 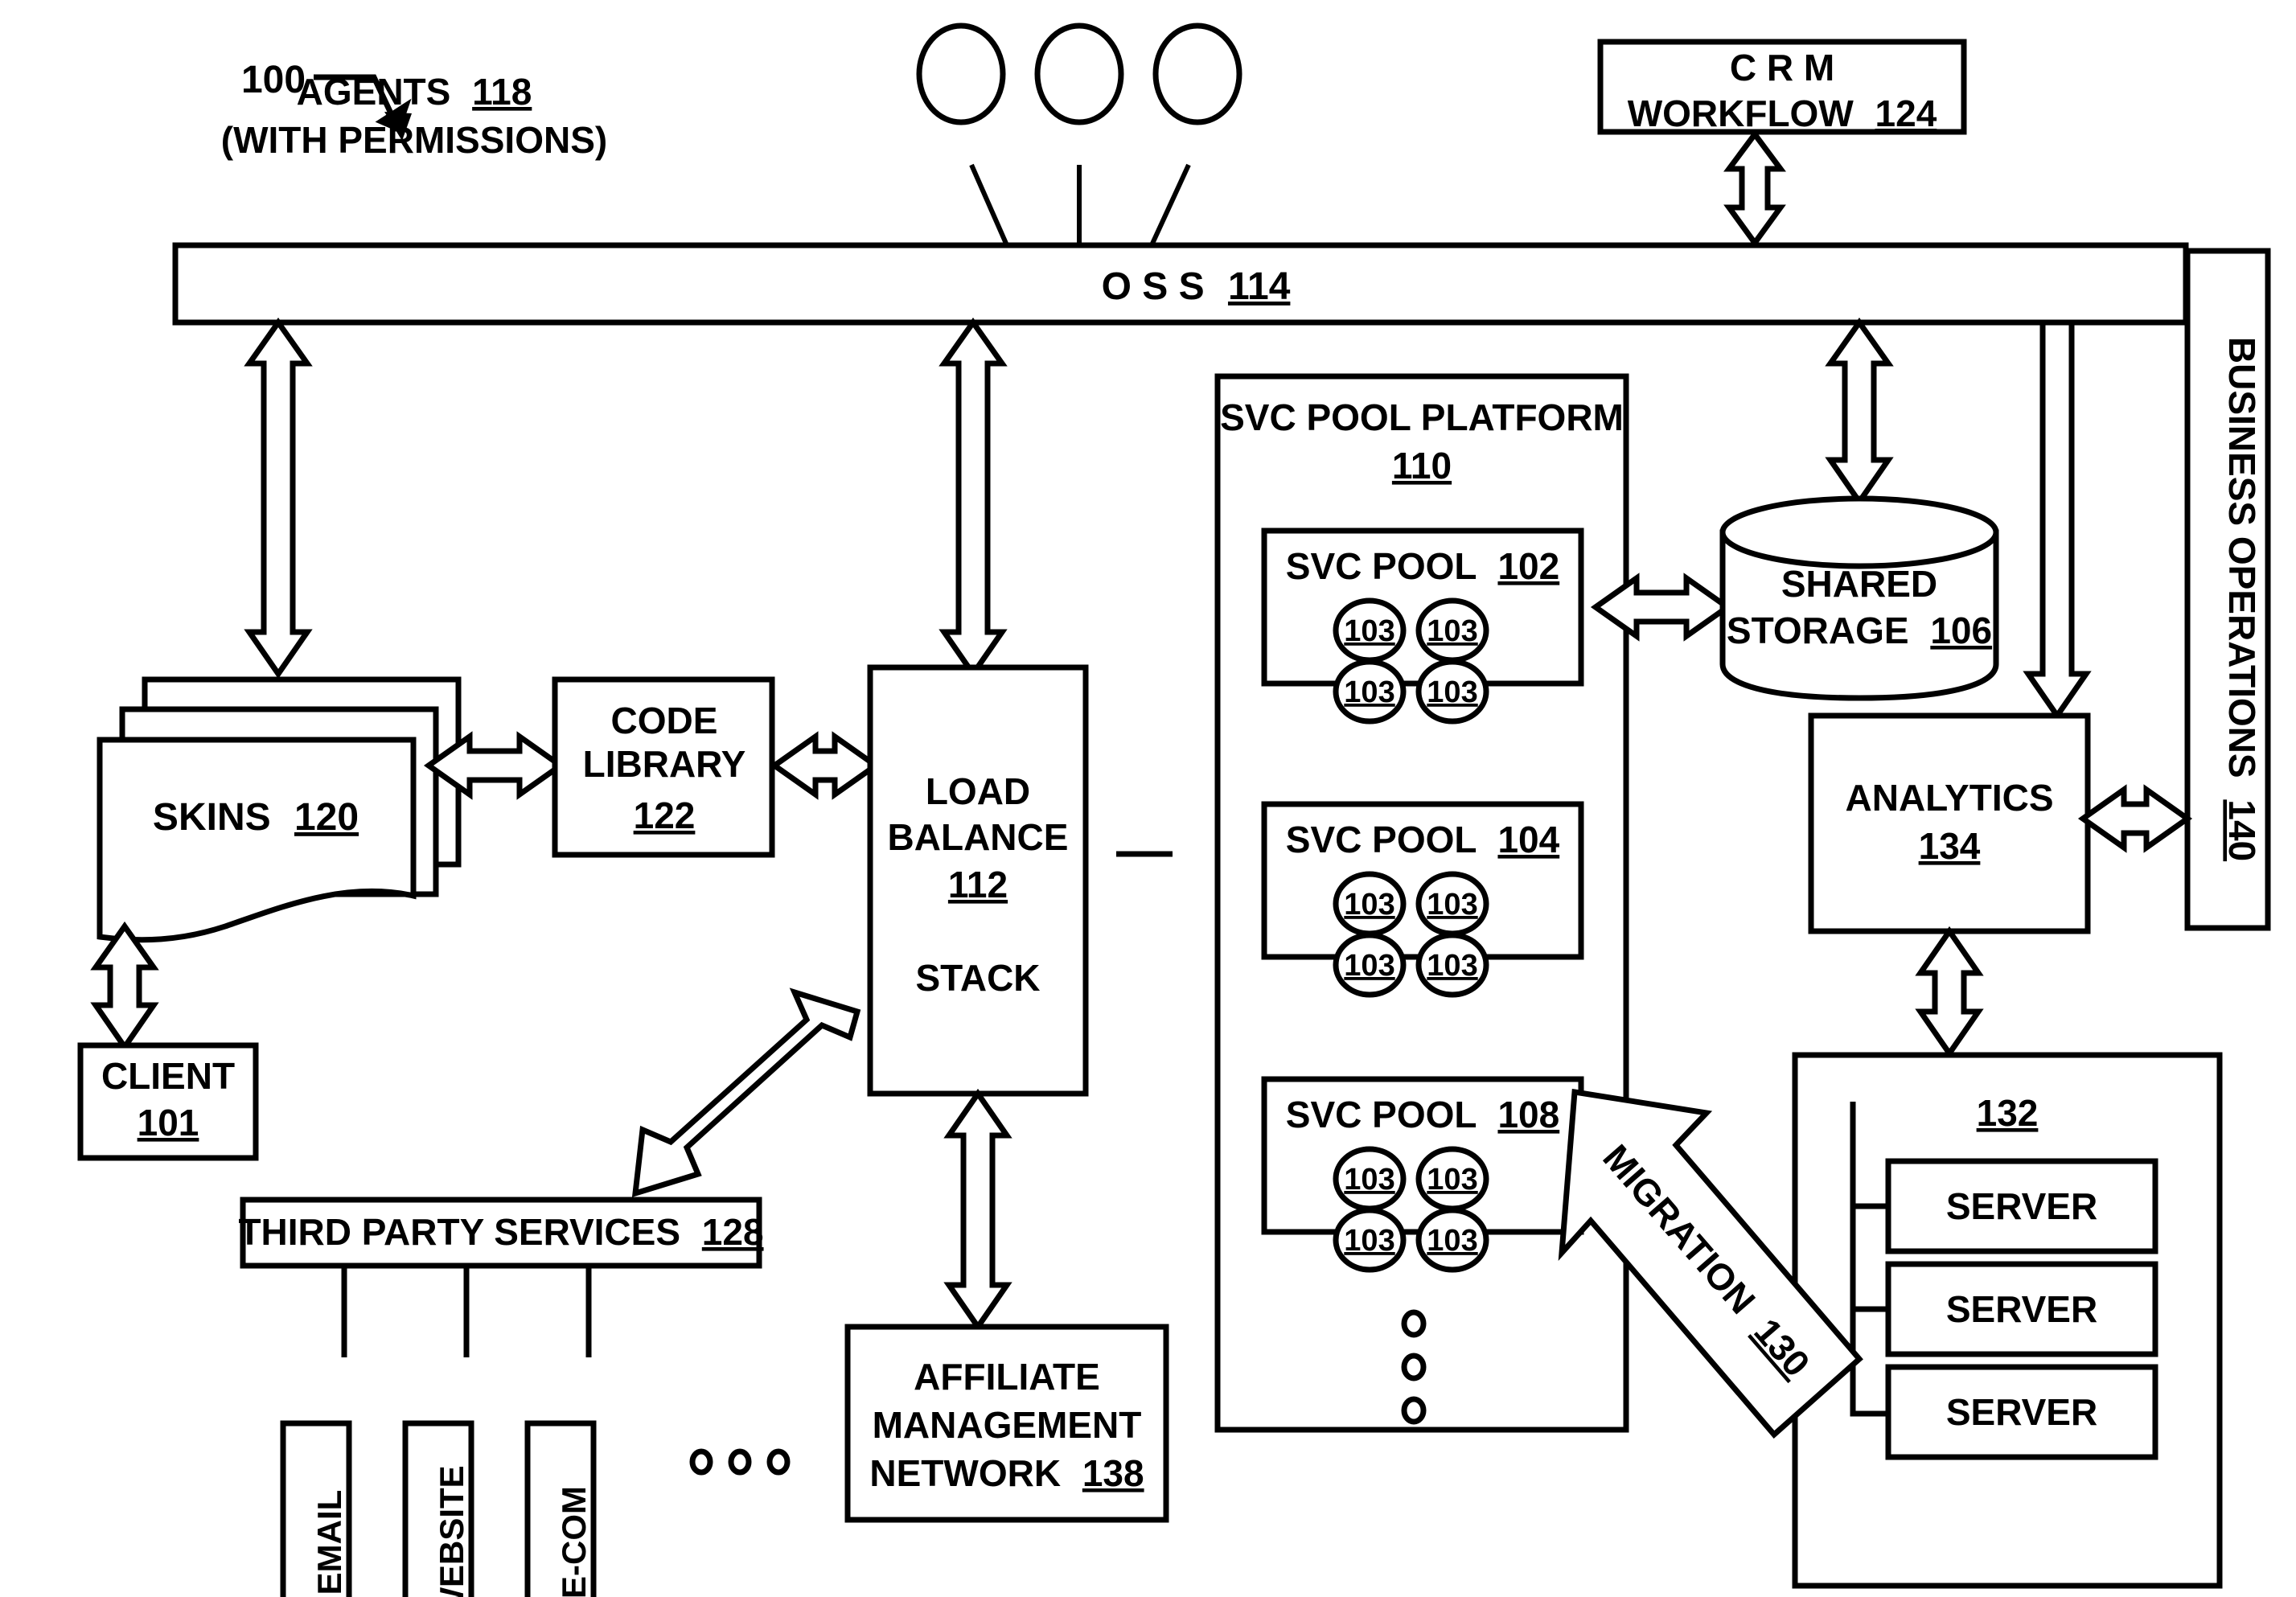 What do you see at coordinates (1006, 1473) in the screenshot?
I see `affiliate-line3: NETWORK 138` at bounding box center [1006, 1473].